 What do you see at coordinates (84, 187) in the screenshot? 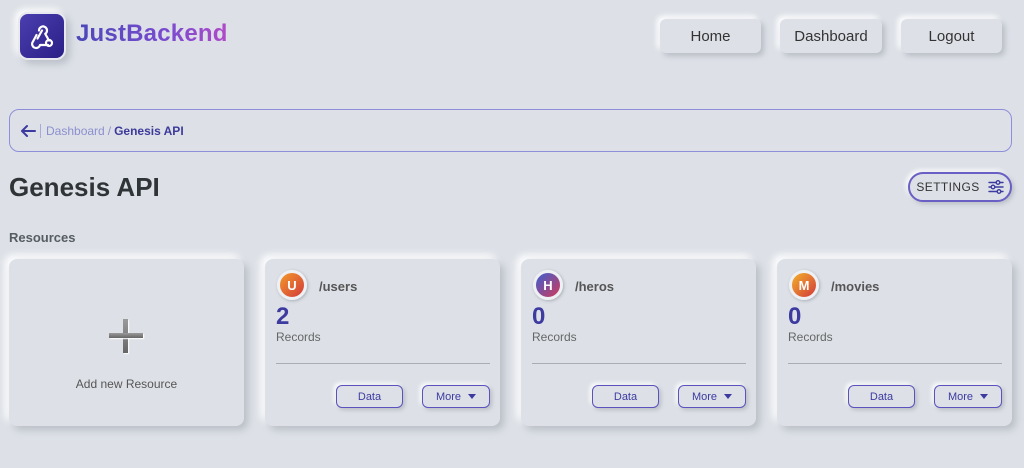
I see `page-title: Genesis API` at bounding box center [84, 187].